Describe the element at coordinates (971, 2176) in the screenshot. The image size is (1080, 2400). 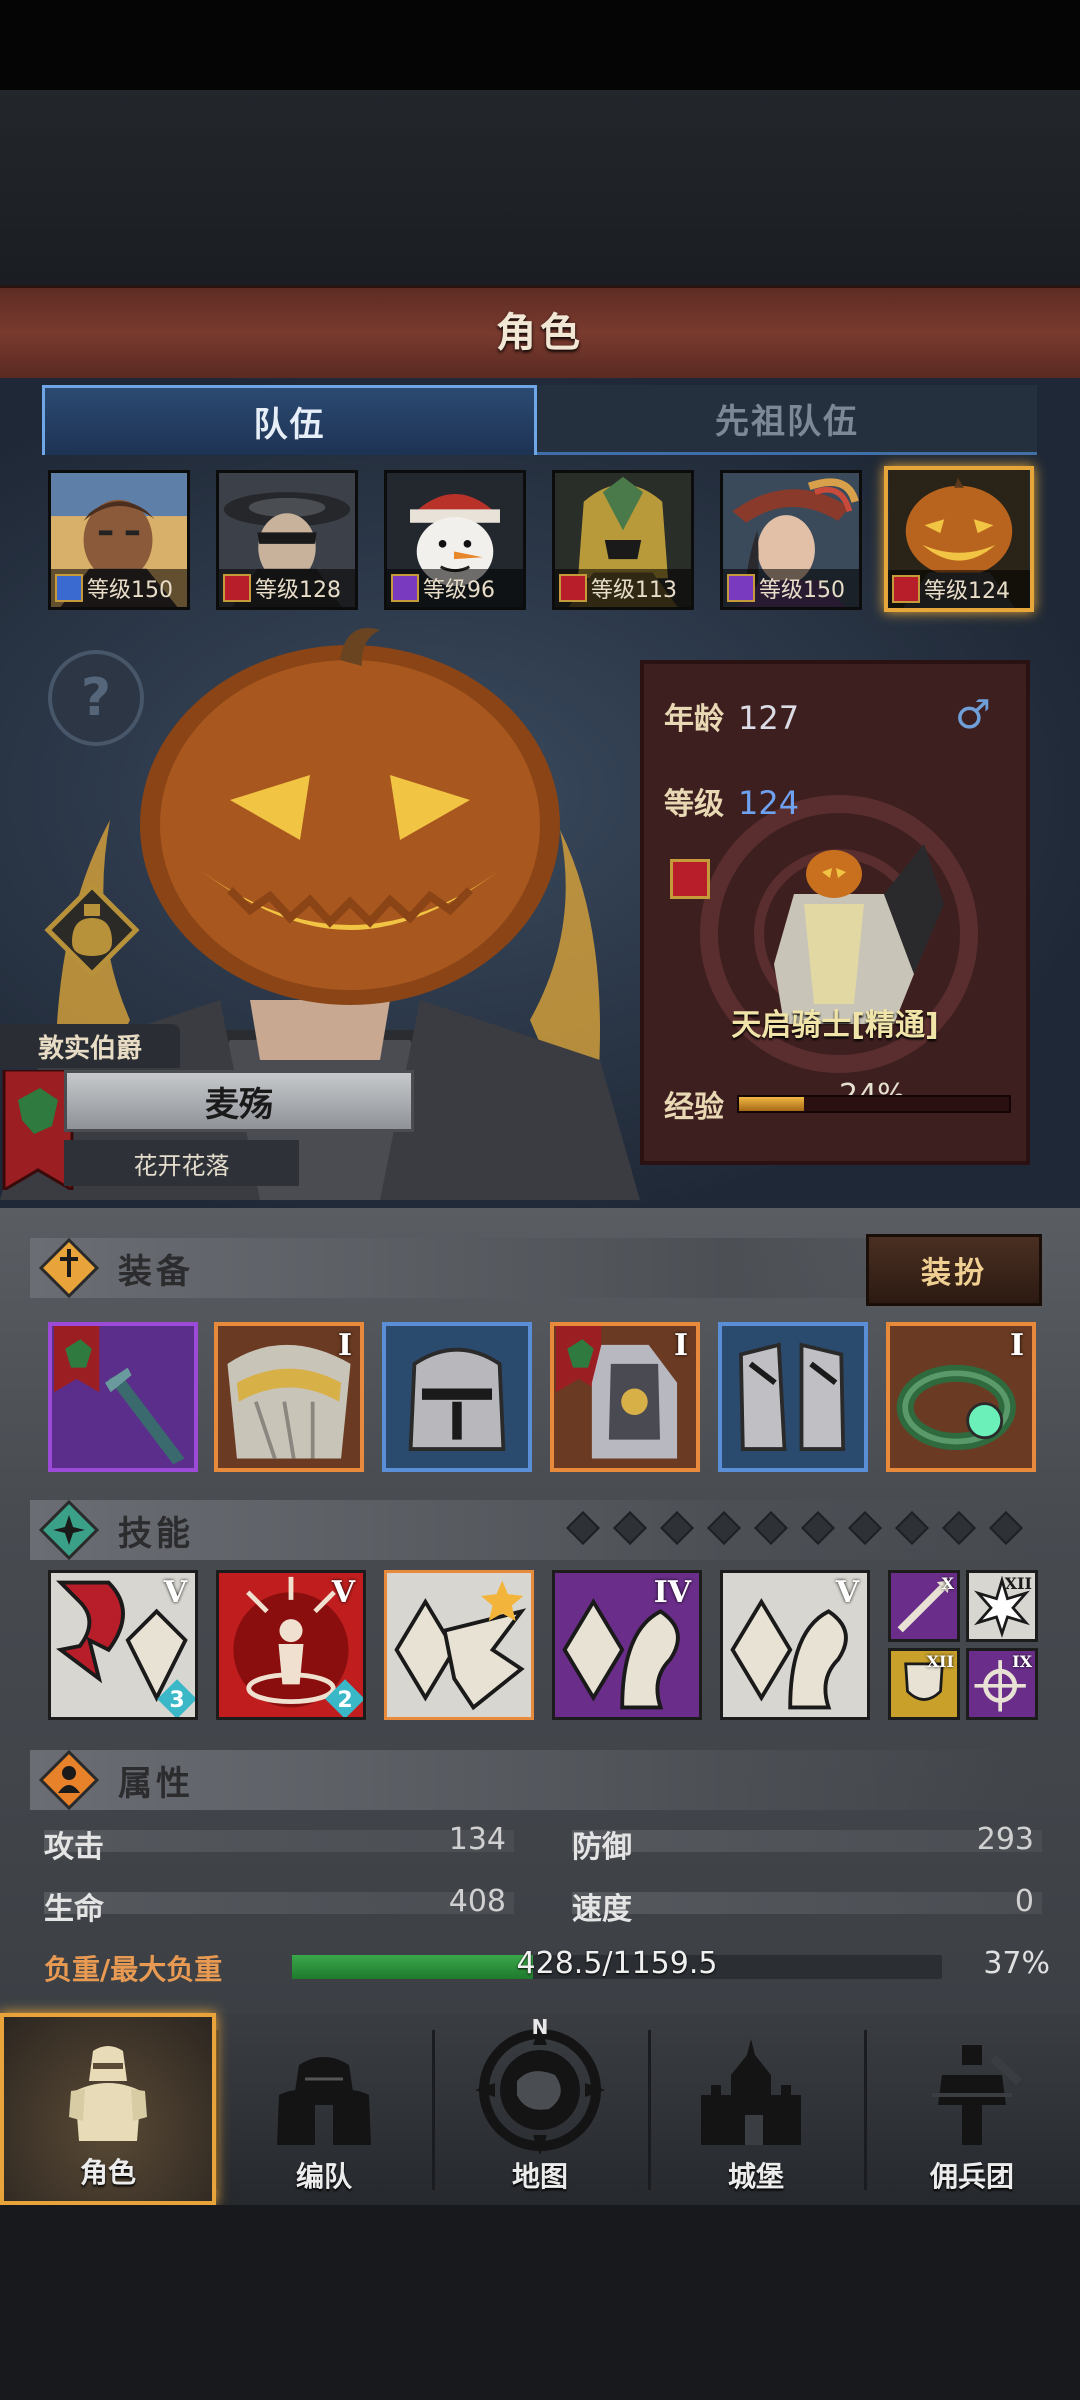
I see `nav-label: 佣兵团` at that location.